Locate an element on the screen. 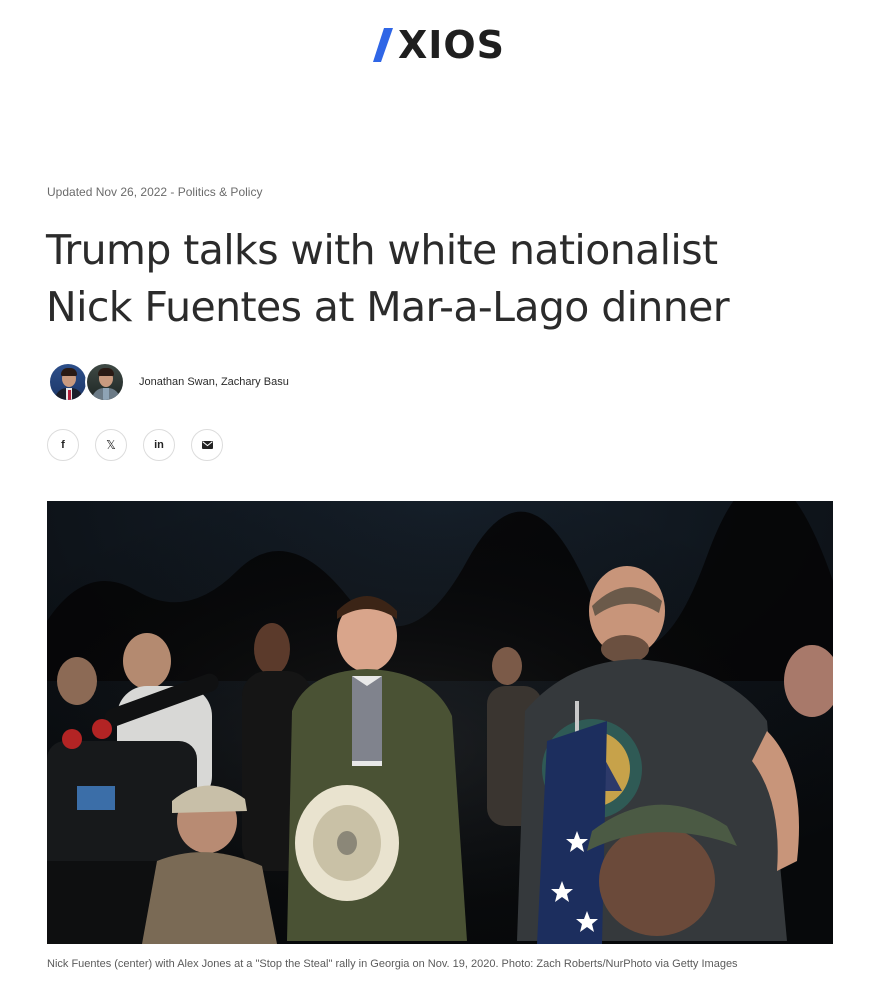  author-avatar-zachary-basu is located at coordinates (105, 382).